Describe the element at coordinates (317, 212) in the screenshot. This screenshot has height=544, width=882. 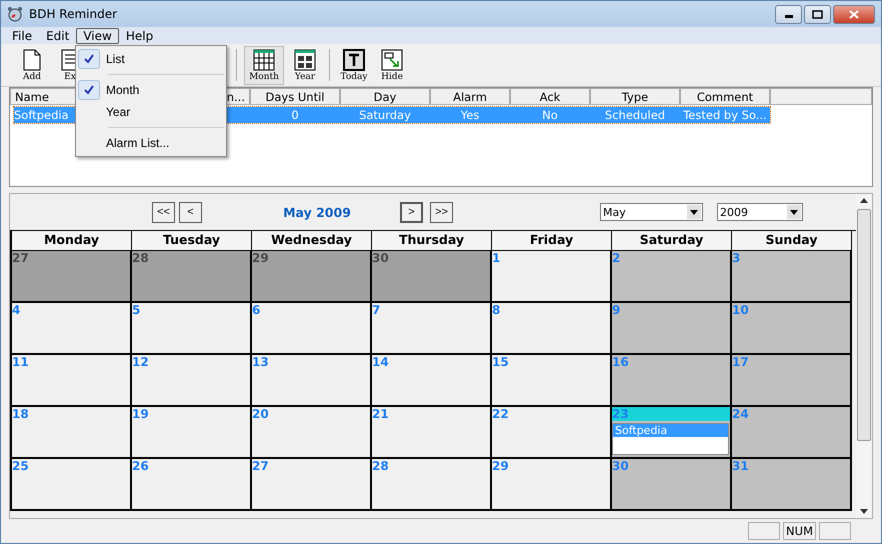
I see `month-title: May 2009` at that location.